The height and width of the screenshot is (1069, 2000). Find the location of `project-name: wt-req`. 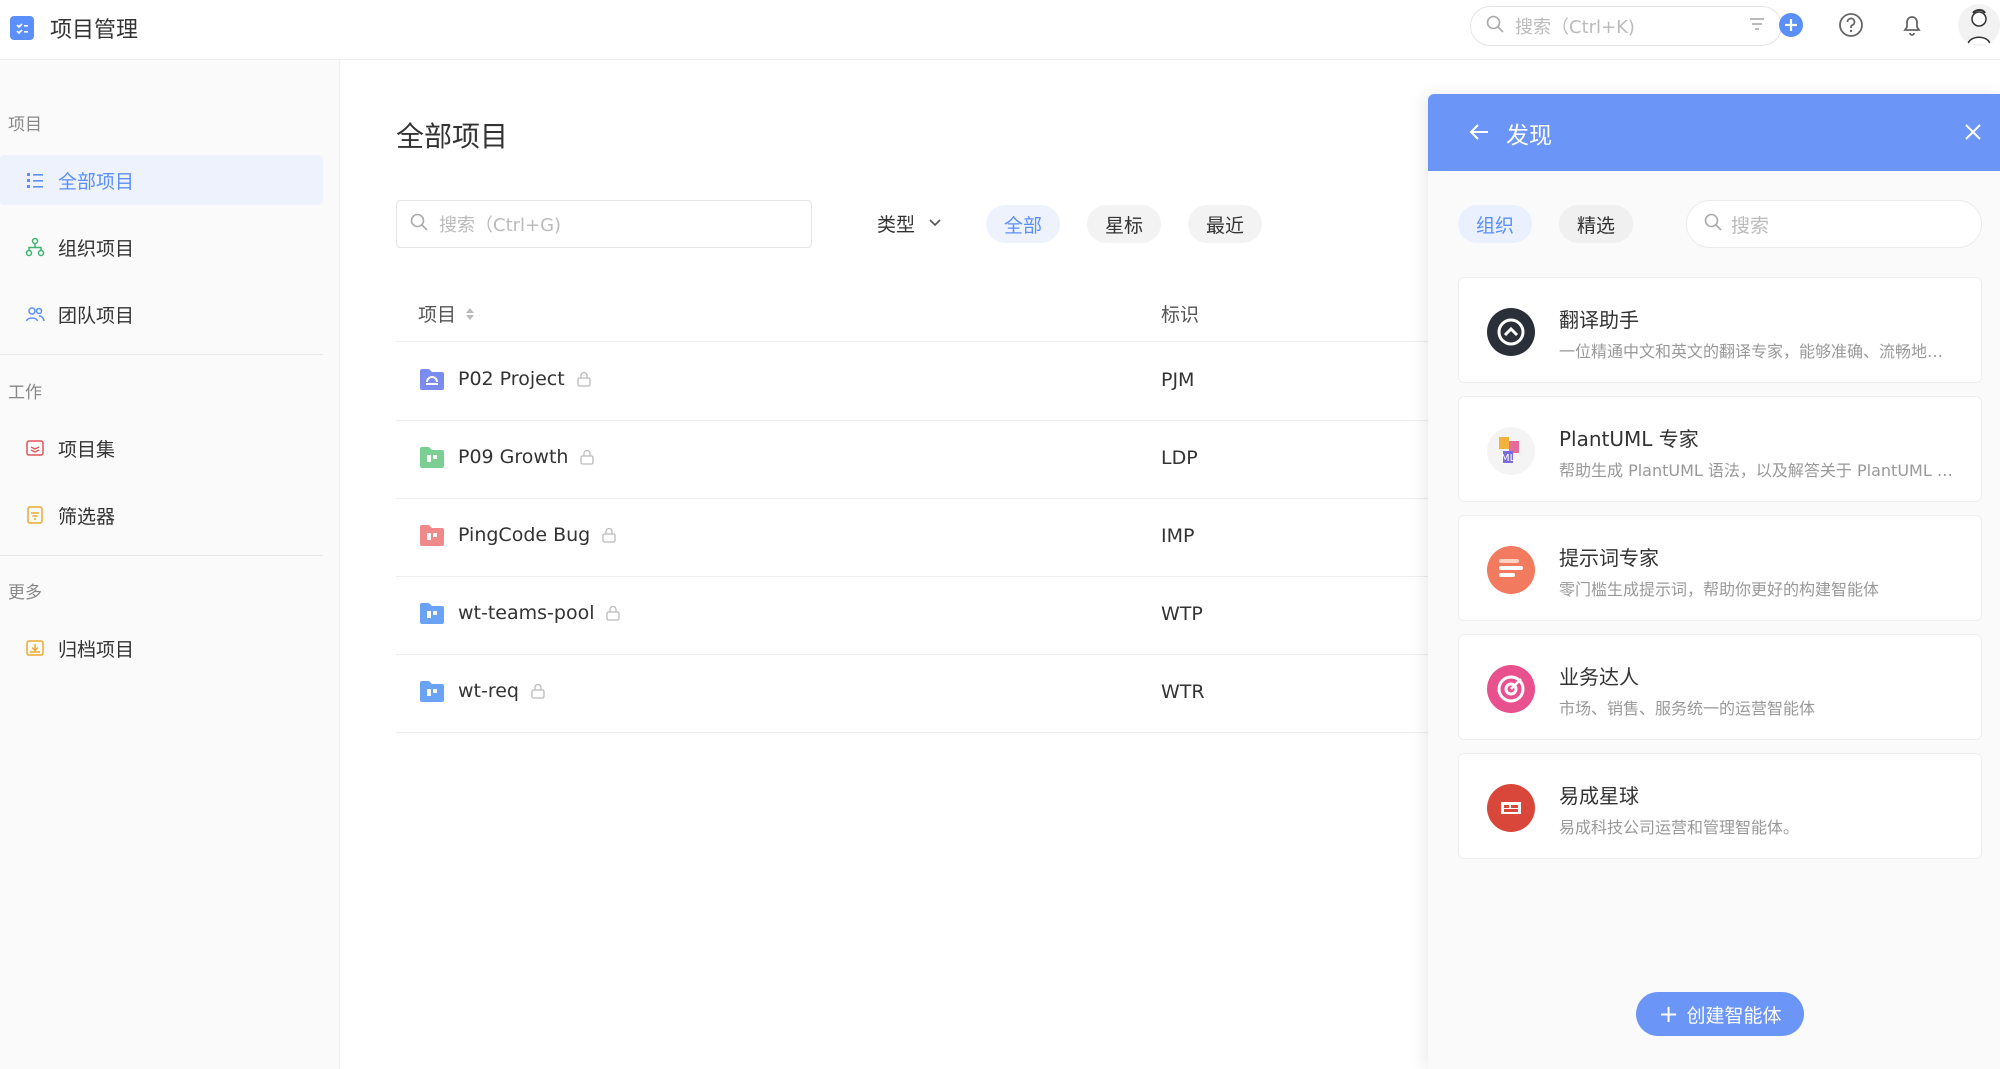

project-name: wt-req is located at coordinates (488, 691).